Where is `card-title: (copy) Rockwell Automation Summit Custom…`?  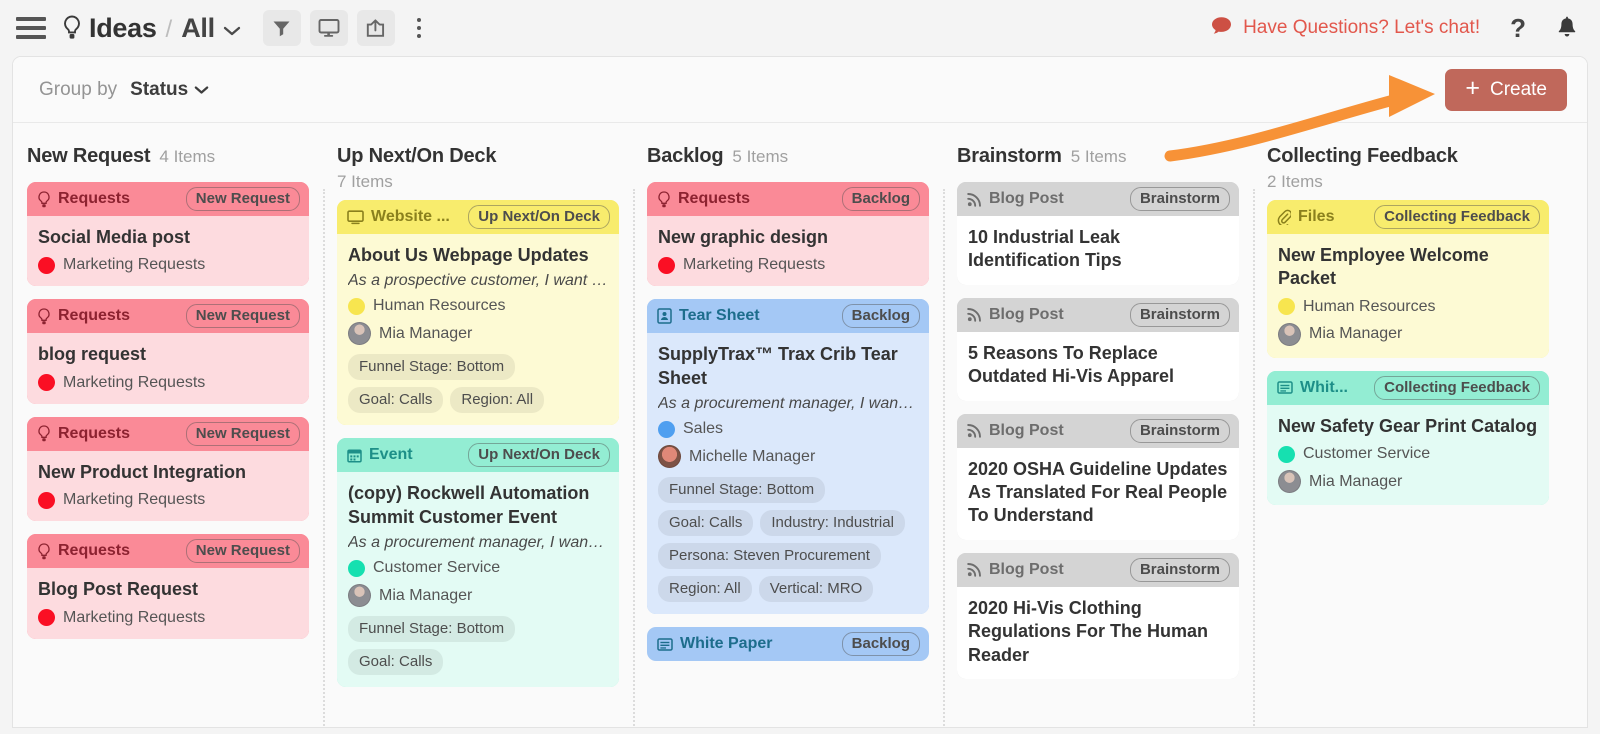
card-title: (copy) Rockwell Automation Summit Custom… is located at coordinates (469, 505).